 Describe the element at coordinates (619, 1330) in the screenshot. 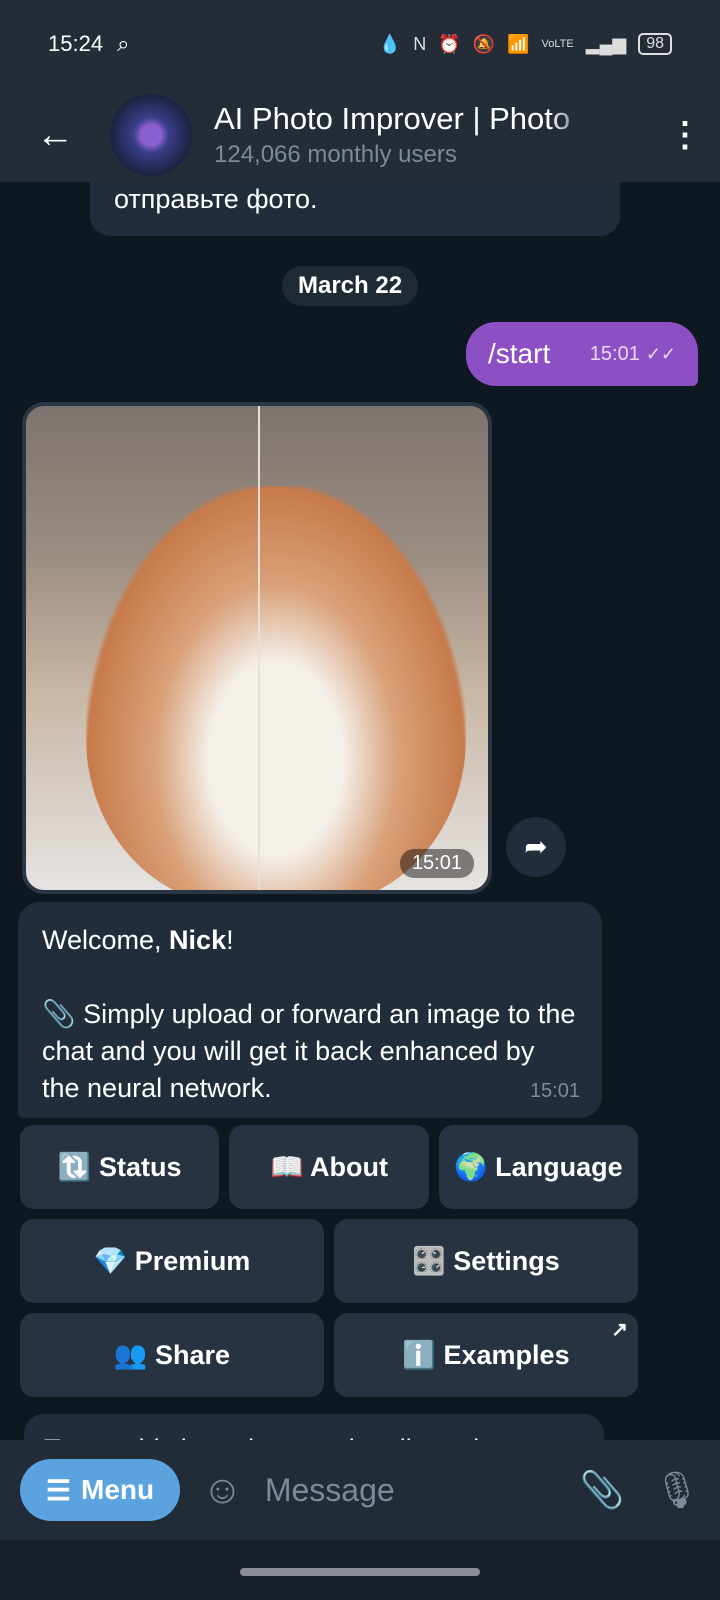

I see `external-link-icon: ↗` at that location.